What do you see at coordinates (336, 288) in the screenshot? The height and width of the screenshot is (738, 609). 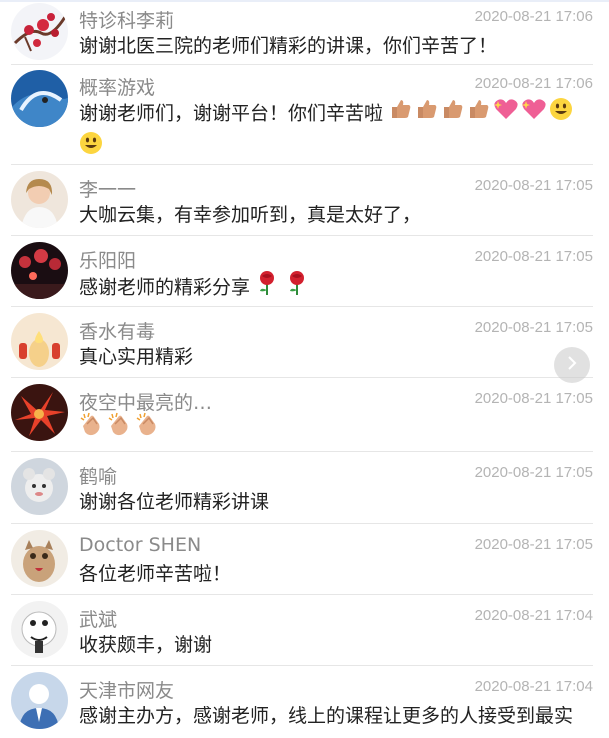 I see `comment-text: 感谢老师的精彩分享` at bounding box center [336, 288].